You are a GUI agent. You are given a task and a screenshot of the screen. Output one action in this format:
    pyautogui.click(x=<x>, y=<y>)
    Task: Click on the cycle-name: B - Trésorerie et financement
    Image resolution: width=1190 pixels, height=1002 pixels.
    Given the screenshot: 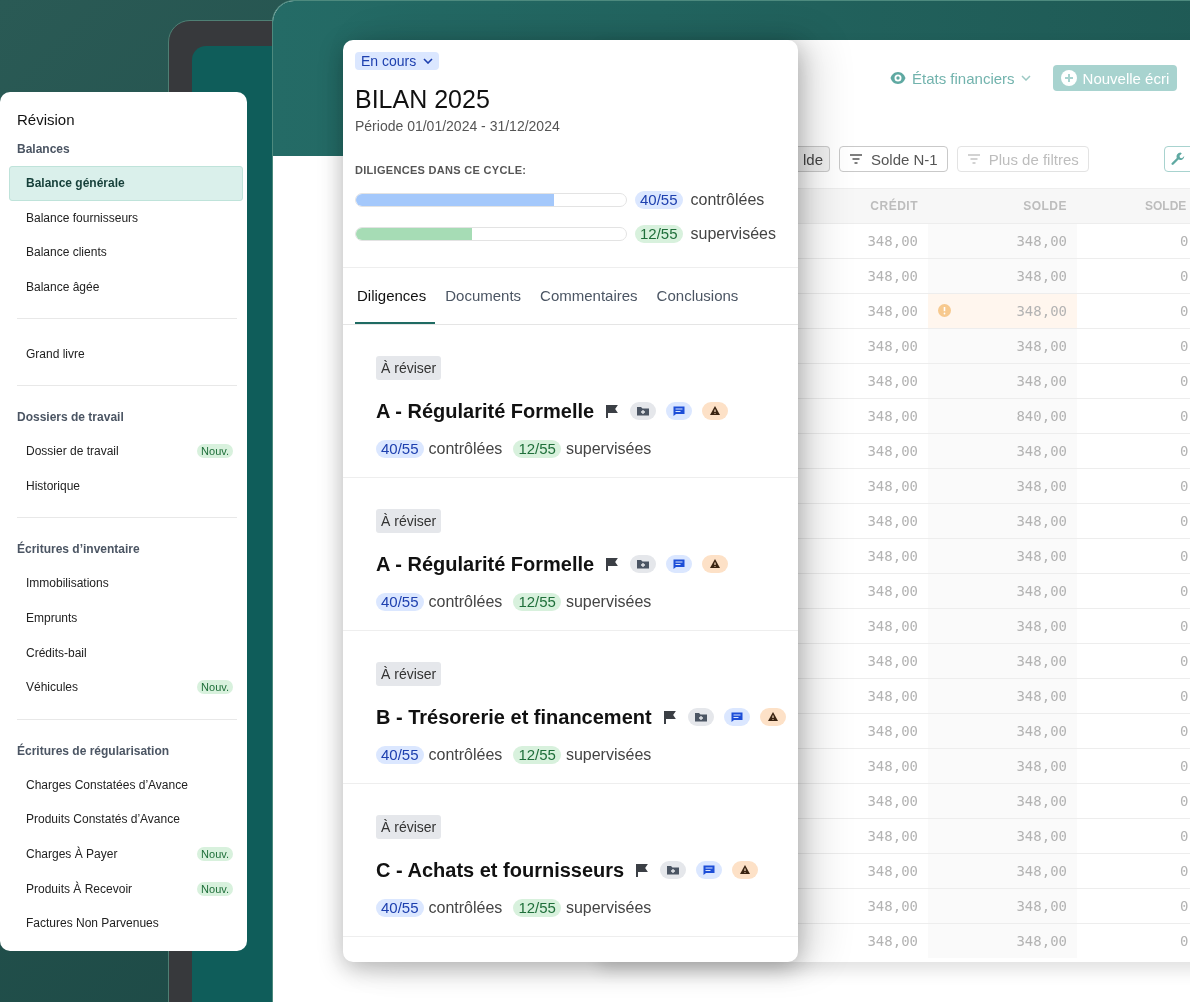 What is the action you would take?
    pyautogui.click(x=514, y=717)
    